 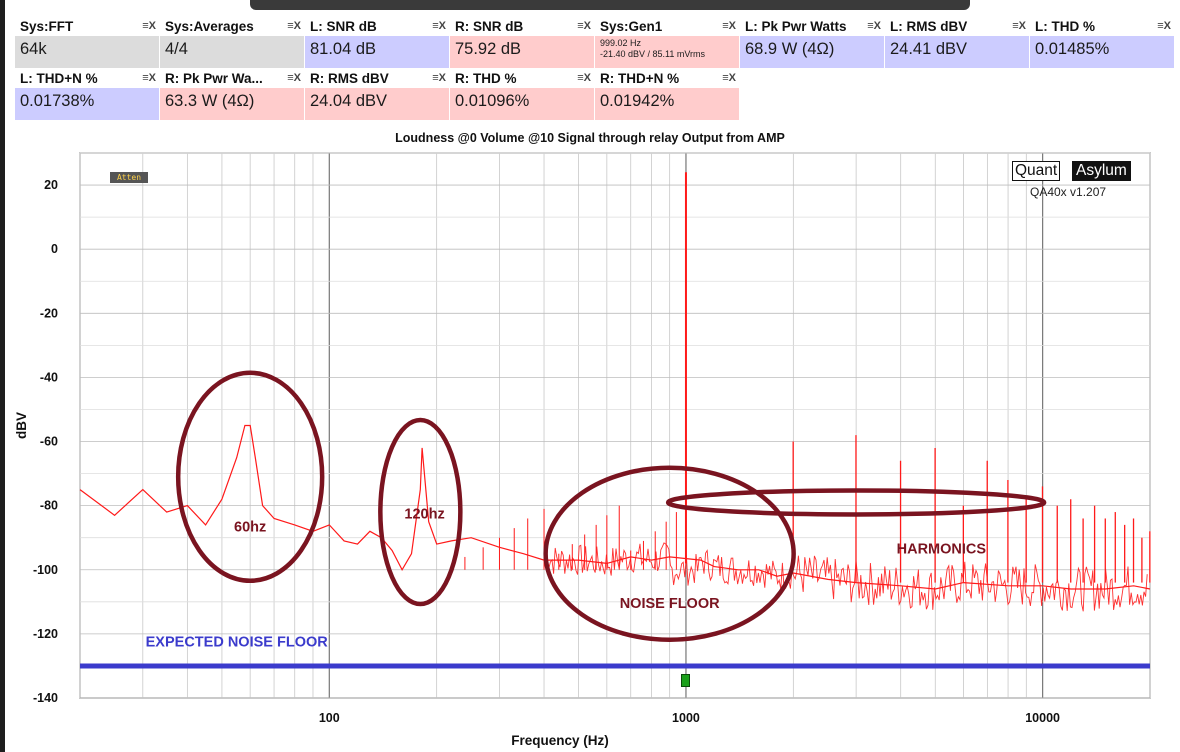 I want to click on y-tick-label: -20, so click(x=49, y=313).